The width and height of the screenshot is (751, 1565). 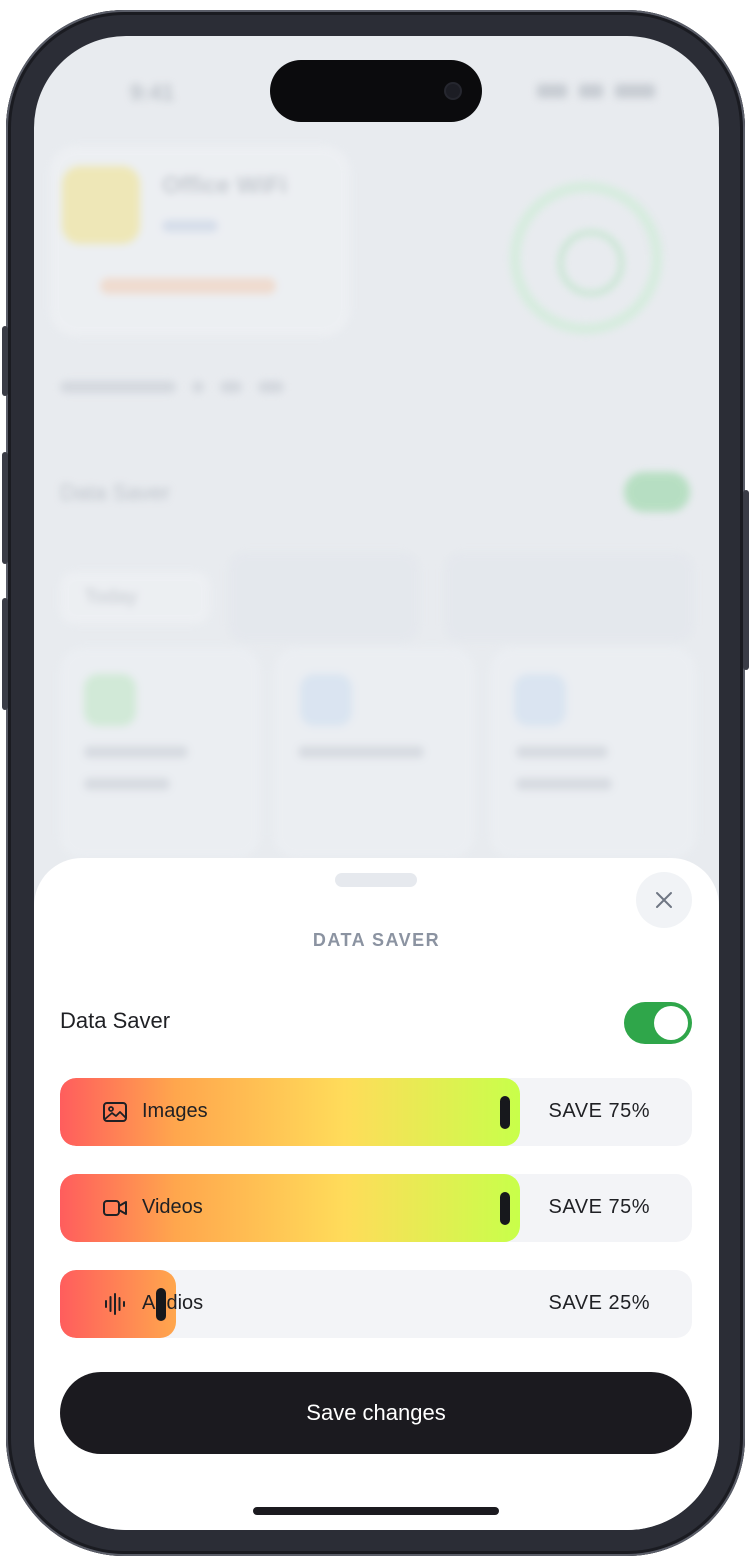 What do you see at coordinates (552, 91) in the screenshot?
I see `signal-icon` at bounding box center [552, 91].